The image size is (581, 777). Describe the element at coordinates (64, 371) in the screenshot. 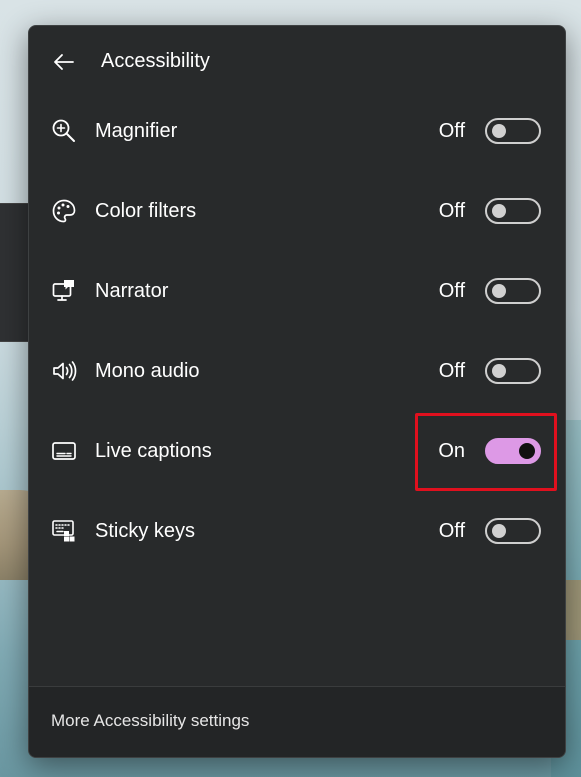

I see `speaker-icon` at that location.